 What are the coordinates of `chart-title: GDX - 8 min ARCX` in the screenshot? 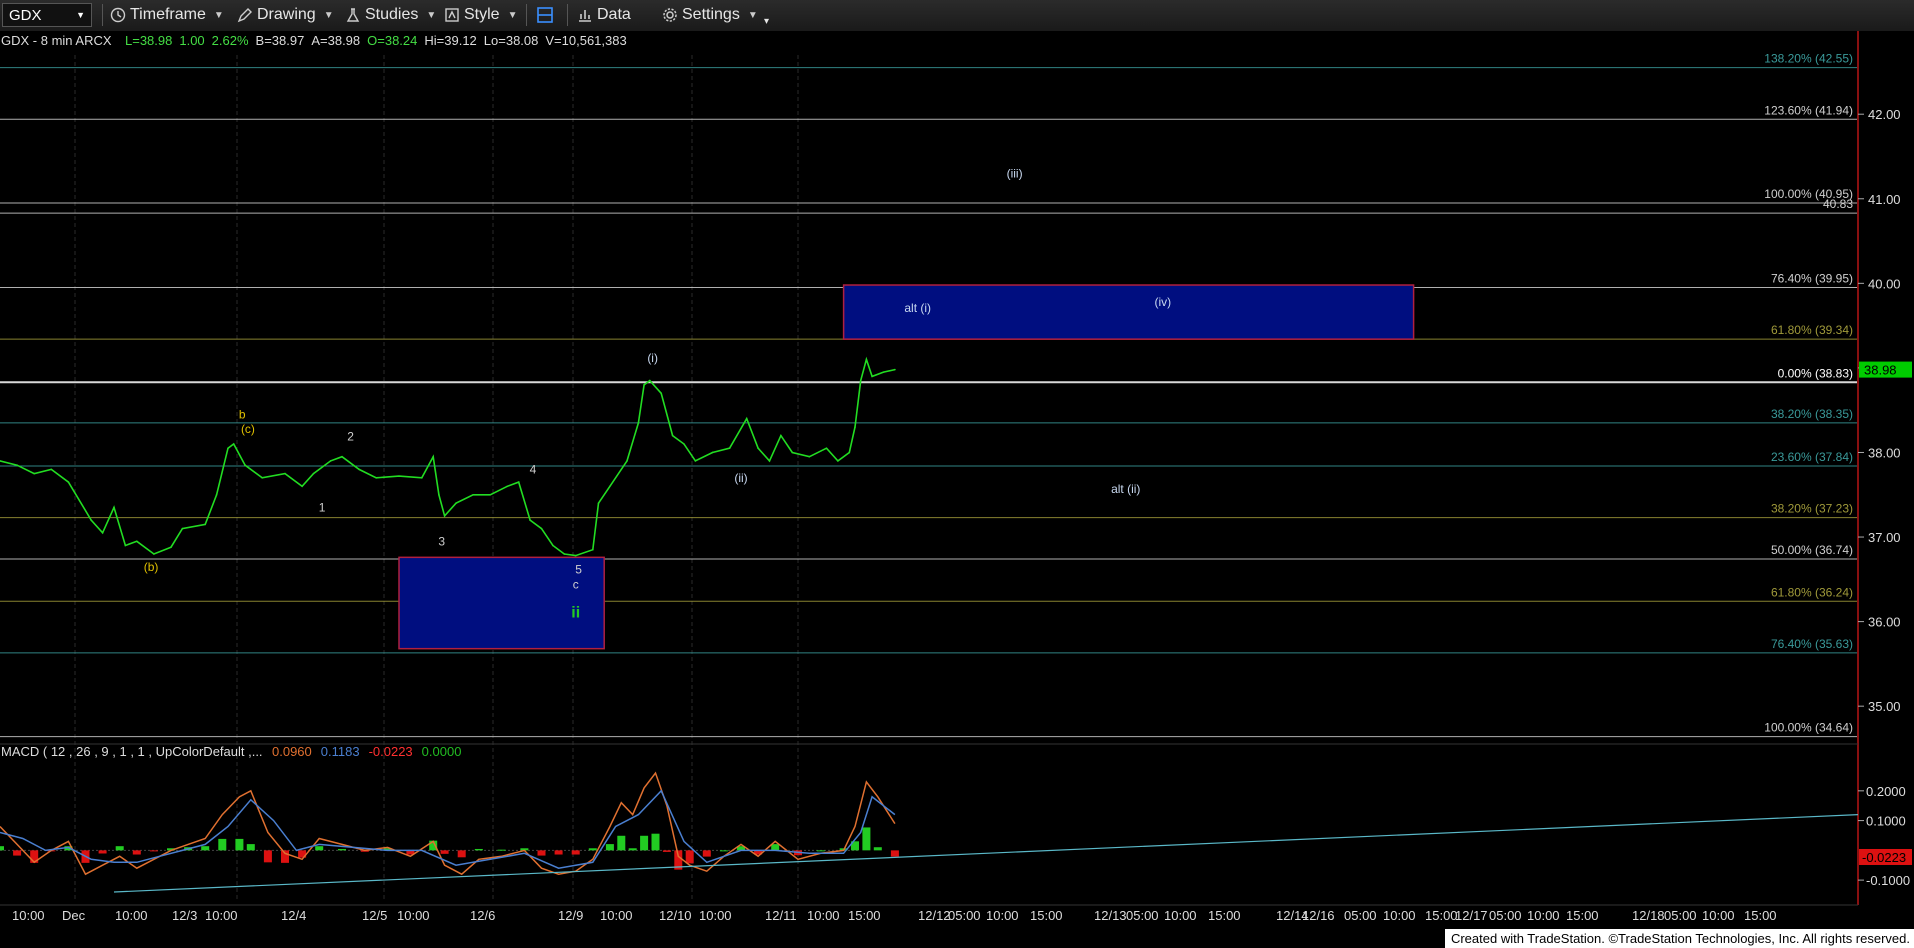 It's located at (56, 40).